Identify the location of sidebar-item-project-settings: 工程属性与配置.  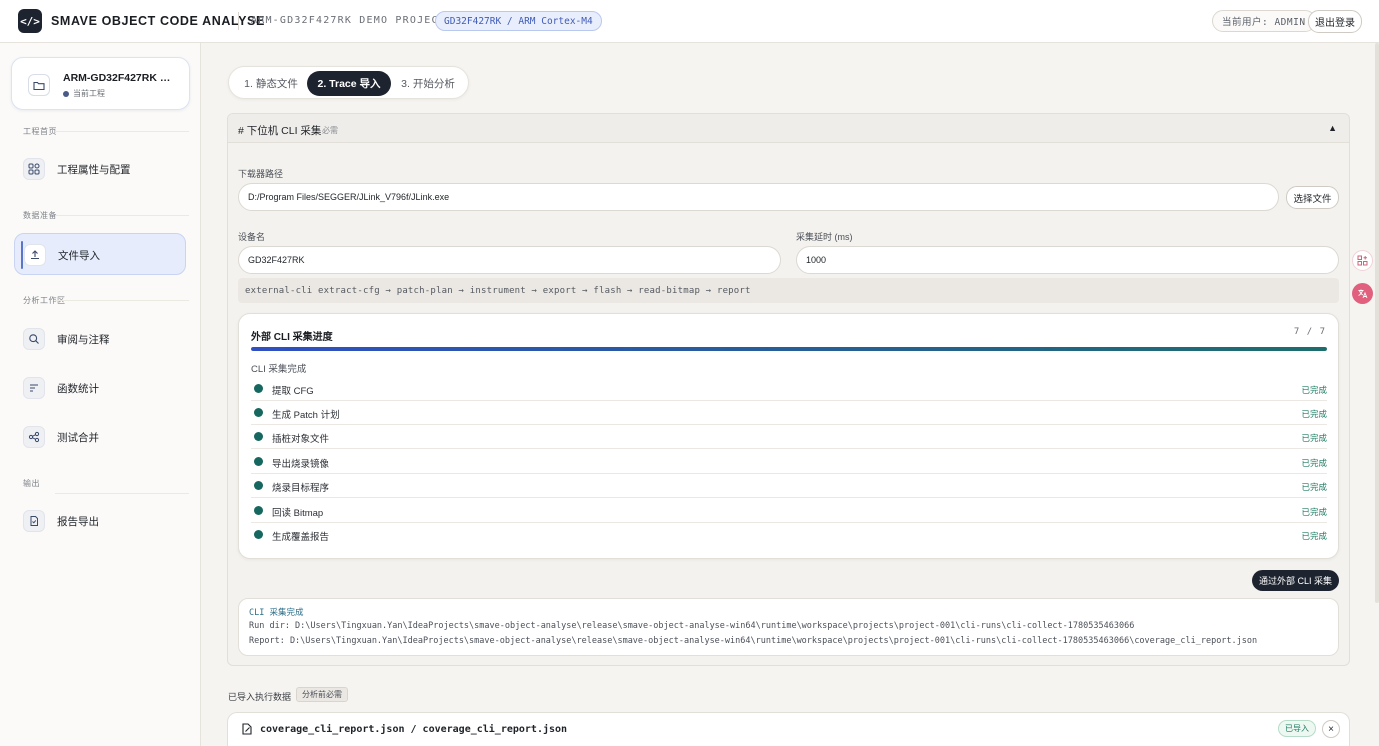
(100, 169).